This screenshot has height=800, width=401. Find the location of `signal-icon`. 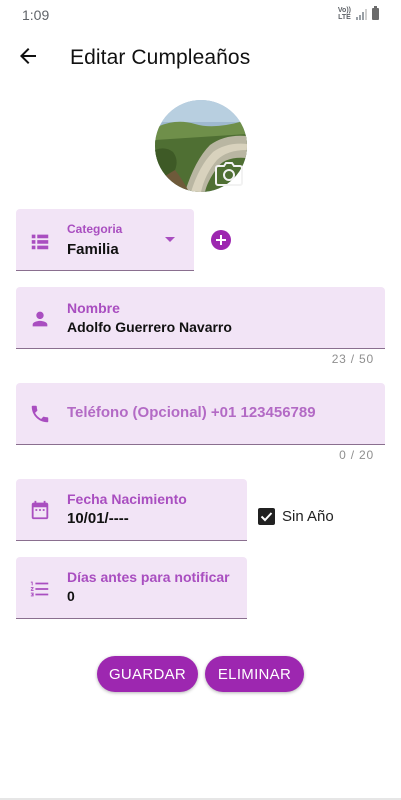

signal-icon is located at coordinates (361, 14).